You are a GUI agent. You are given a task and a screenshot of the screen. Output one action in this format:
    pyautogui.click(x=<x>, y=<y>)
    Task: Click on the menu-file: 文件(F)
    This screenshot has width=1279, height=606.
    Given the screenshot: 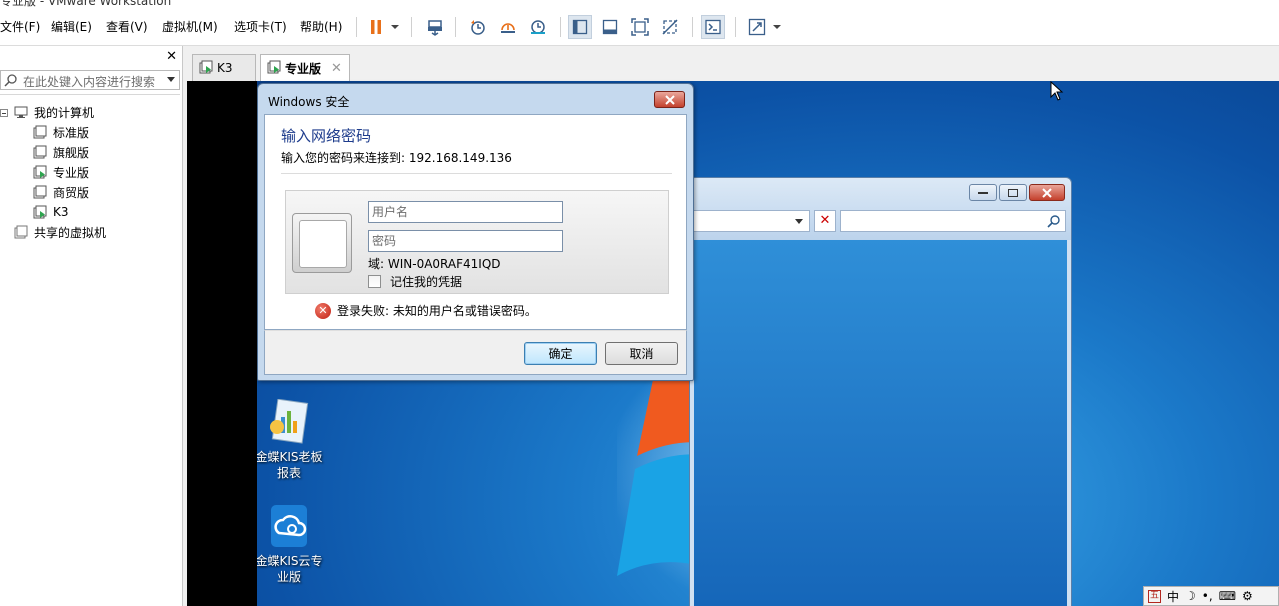 What is the action you would take?
    pyautogui.click(x=20, y=26)
    